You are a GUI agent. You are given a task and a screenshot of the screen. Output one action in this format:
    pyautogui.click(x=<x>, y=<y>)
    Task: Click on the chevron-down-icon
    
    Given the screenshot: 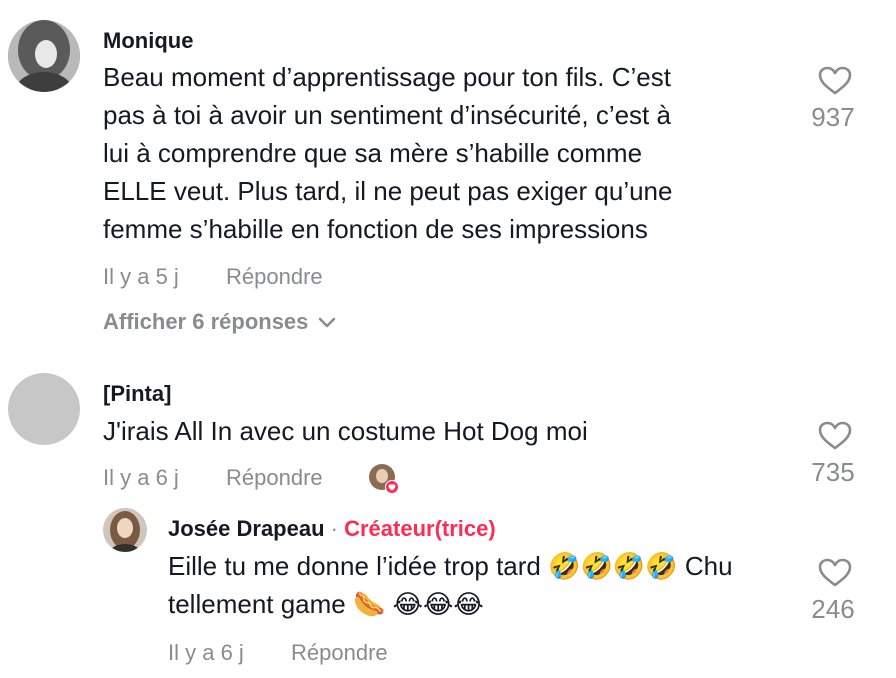 What is the action you would take?
    pyautogui.click(x=327, y=322)
    